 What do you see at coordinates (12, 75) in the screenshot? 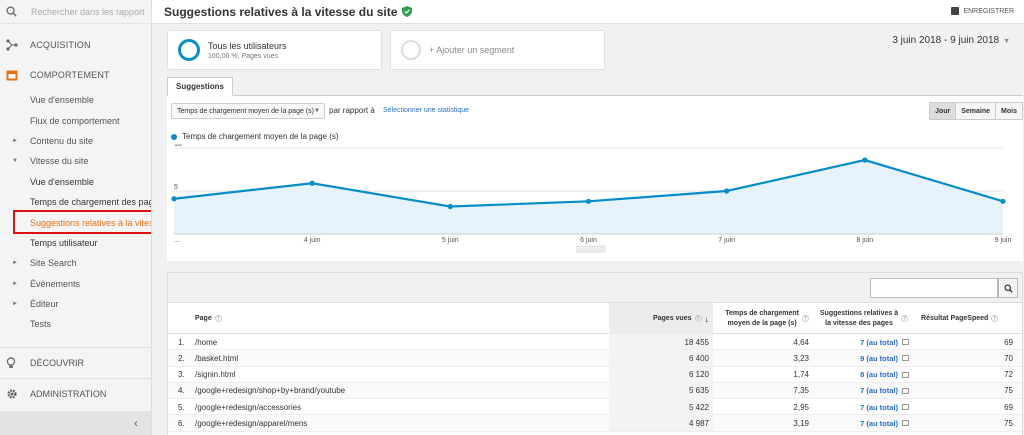
I see `behavior-icon` at bounding box center [12, 75].